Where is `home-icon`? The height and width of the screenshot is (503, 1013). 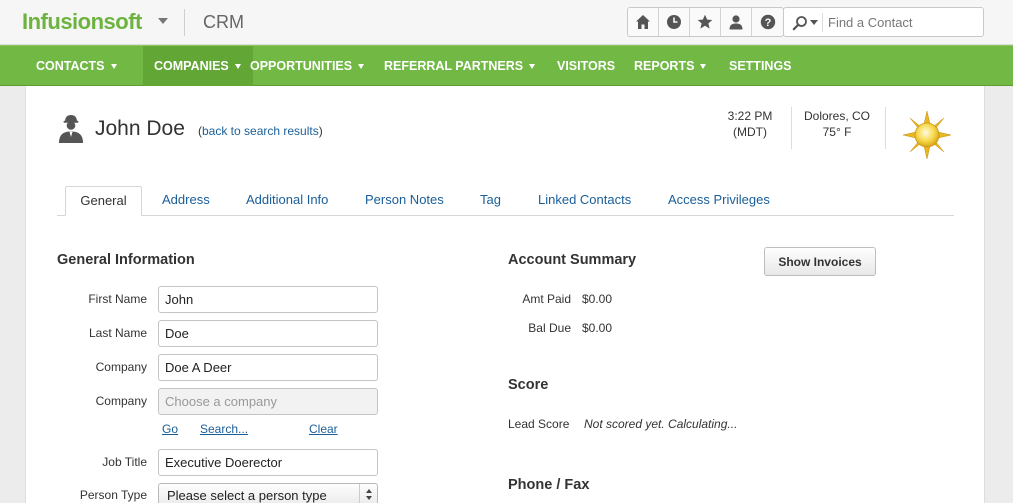
home-icon is located at coordinates (643, 22).